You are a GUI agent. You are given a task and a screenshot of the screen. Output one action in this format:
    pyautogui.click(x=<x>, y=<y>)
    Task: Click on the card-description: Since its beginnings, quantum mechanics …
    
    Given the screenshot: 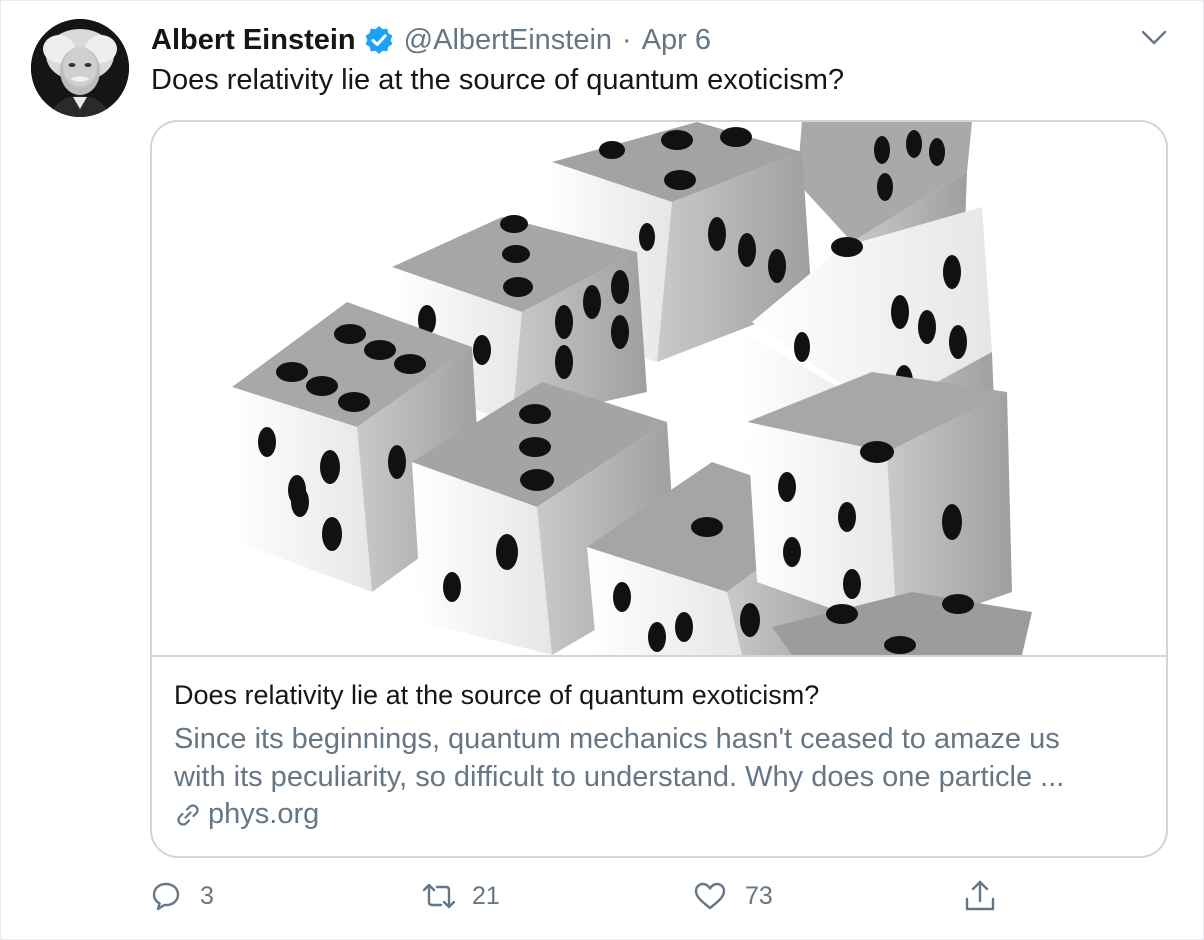 What is the action you would take?
    pyautogui.click(x=659, y=758)
    